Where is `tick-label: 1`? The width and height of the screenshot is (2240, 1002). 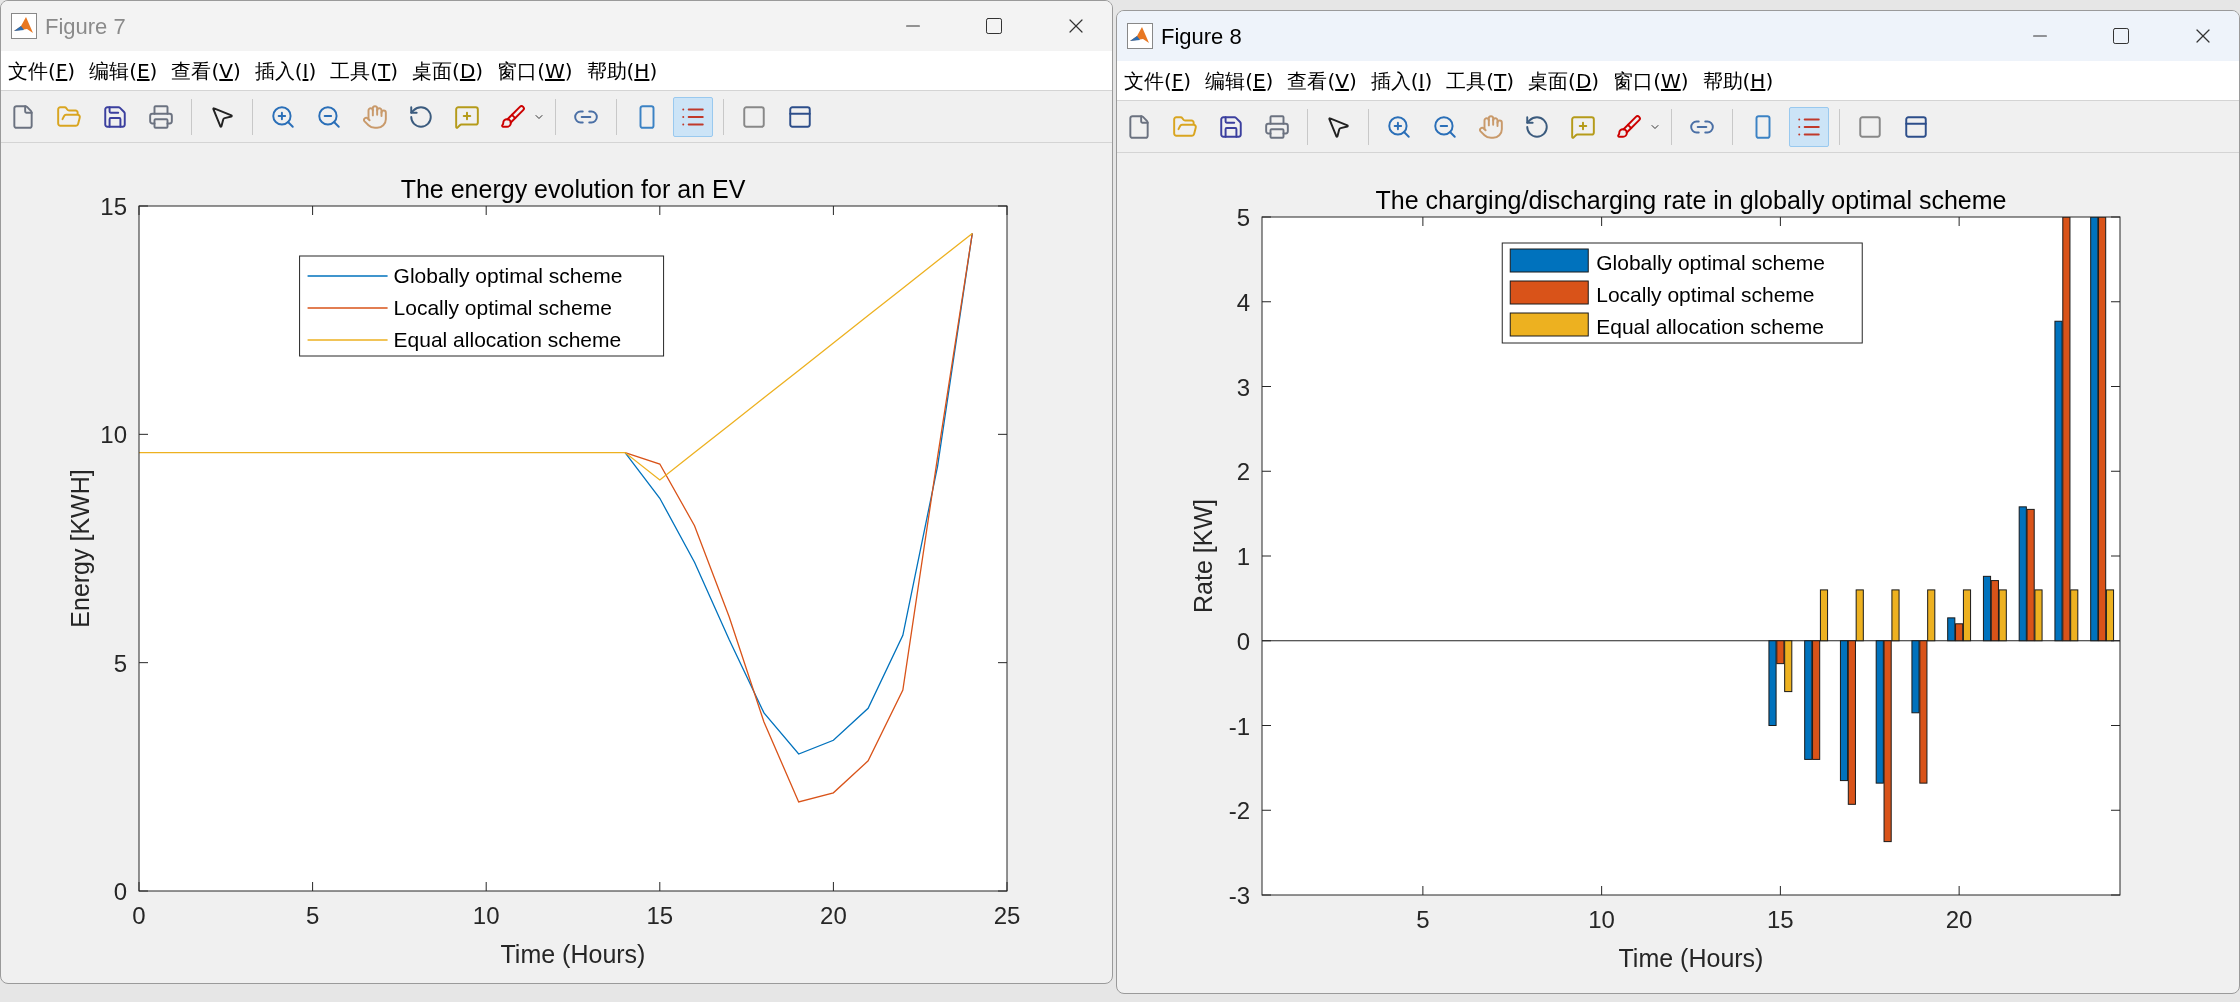 tick-label: 1 is located at coordinates (1243, 556).